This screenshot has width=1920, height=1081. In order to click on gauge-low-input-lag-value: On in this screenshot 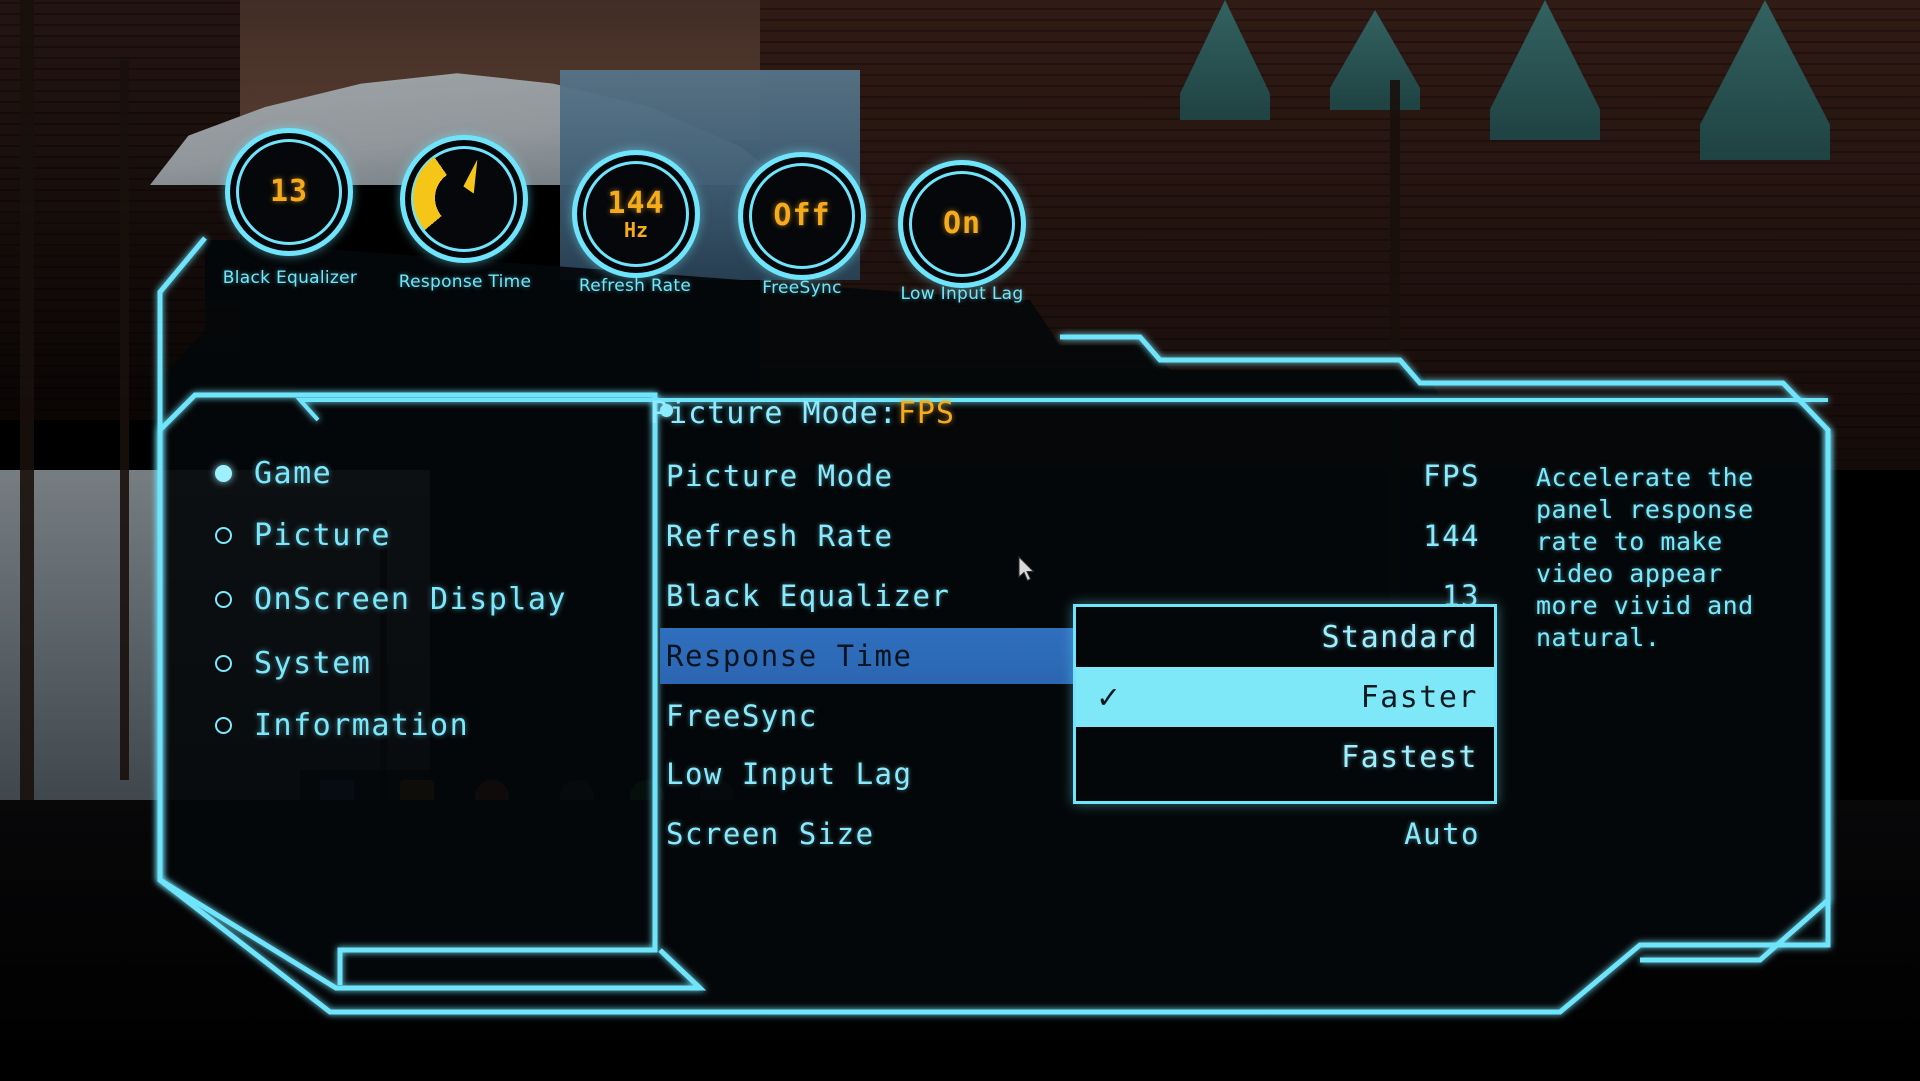, I will do `click(962, 224)`.